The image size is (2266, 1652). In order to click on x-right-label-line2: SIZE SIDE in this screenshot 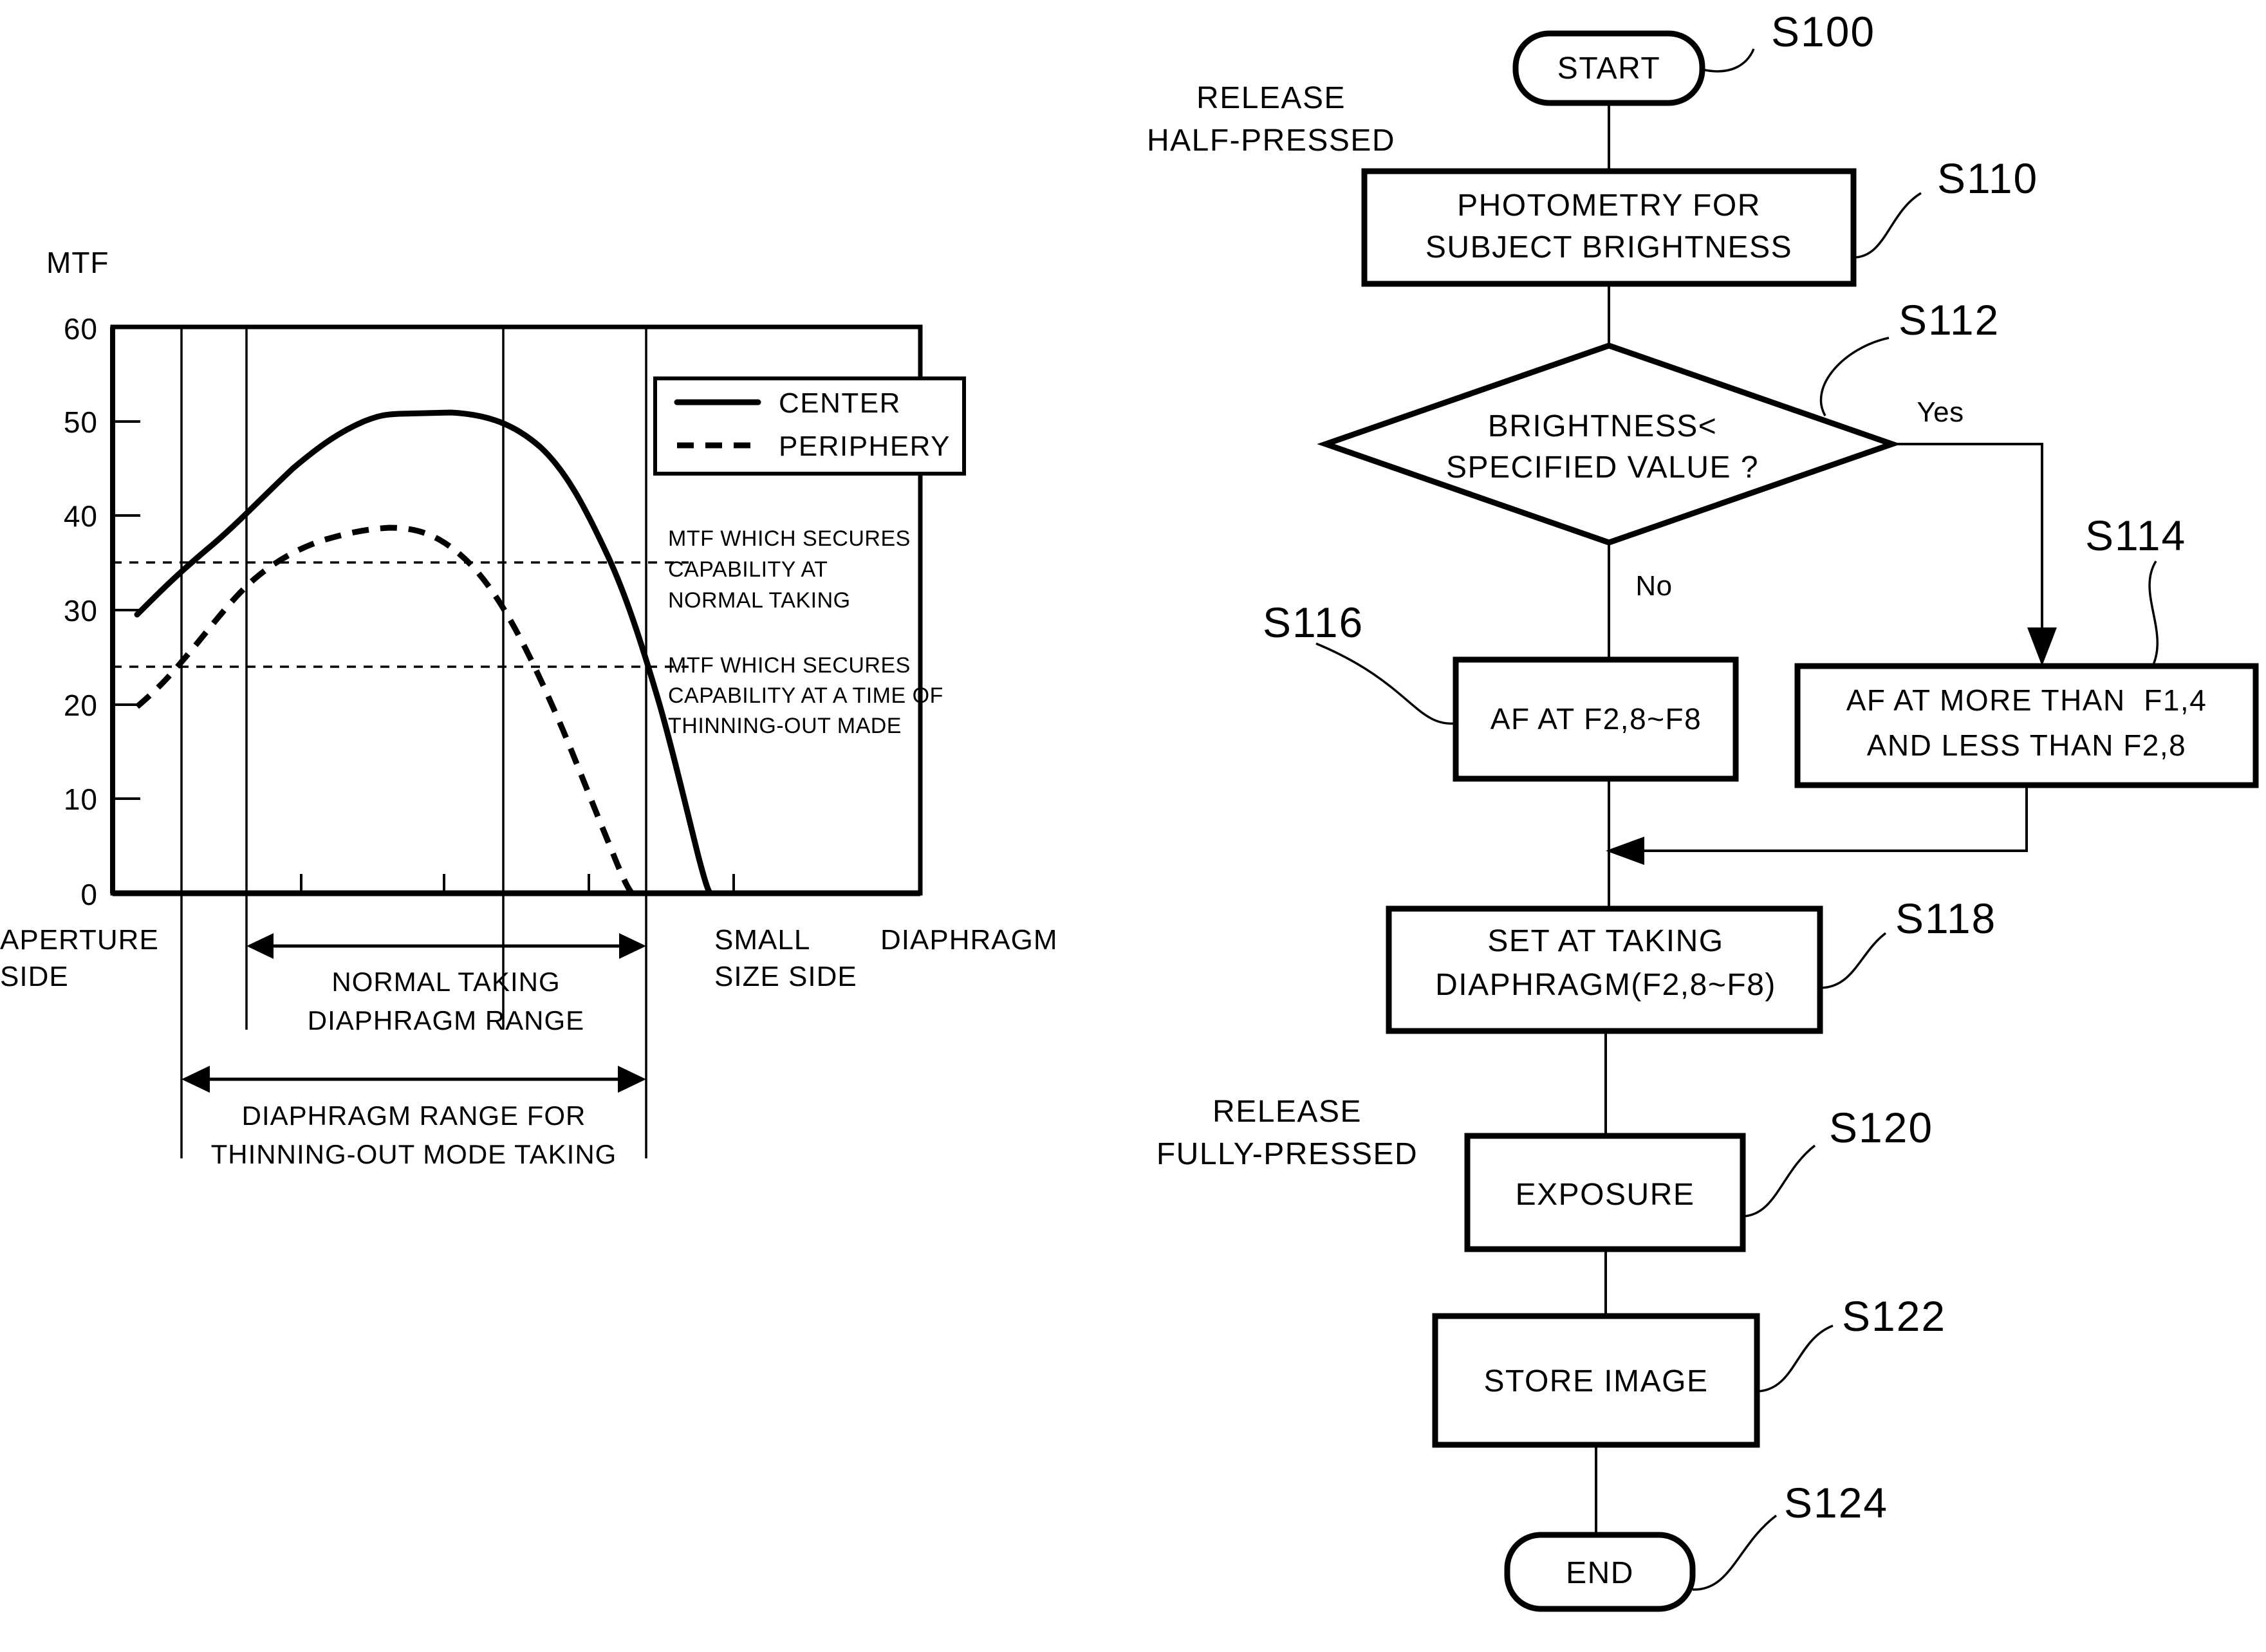, I will do `click(785, 977)`.